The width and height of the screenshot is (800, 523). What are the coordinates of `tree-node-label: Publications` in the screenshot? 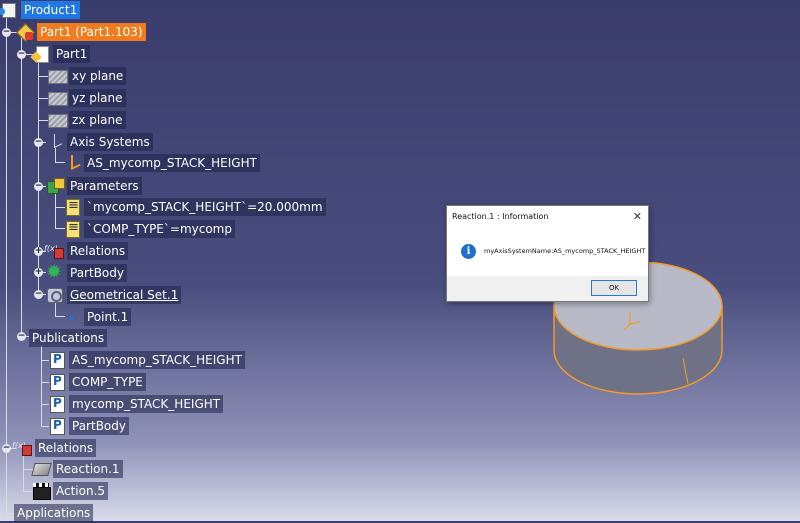 It's located at (68, 338).